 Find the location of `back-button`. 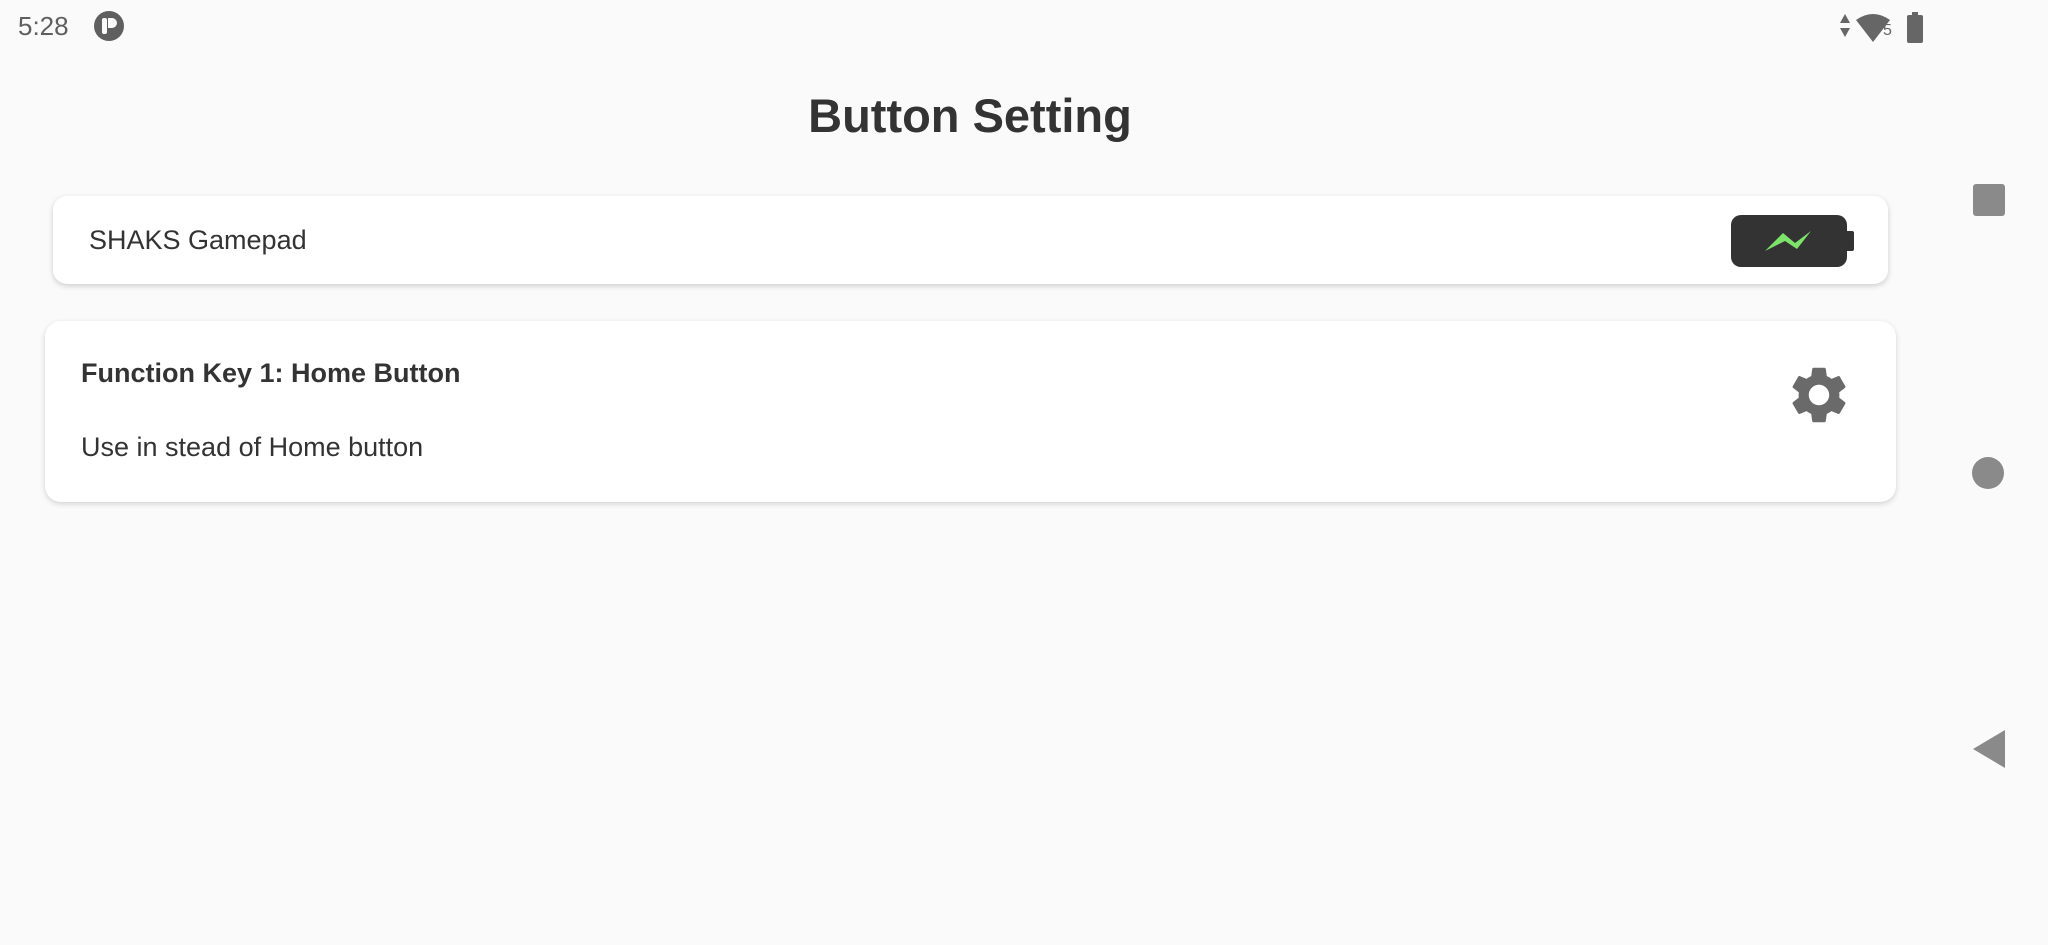

back-button is located at coordinates (1990, 746).